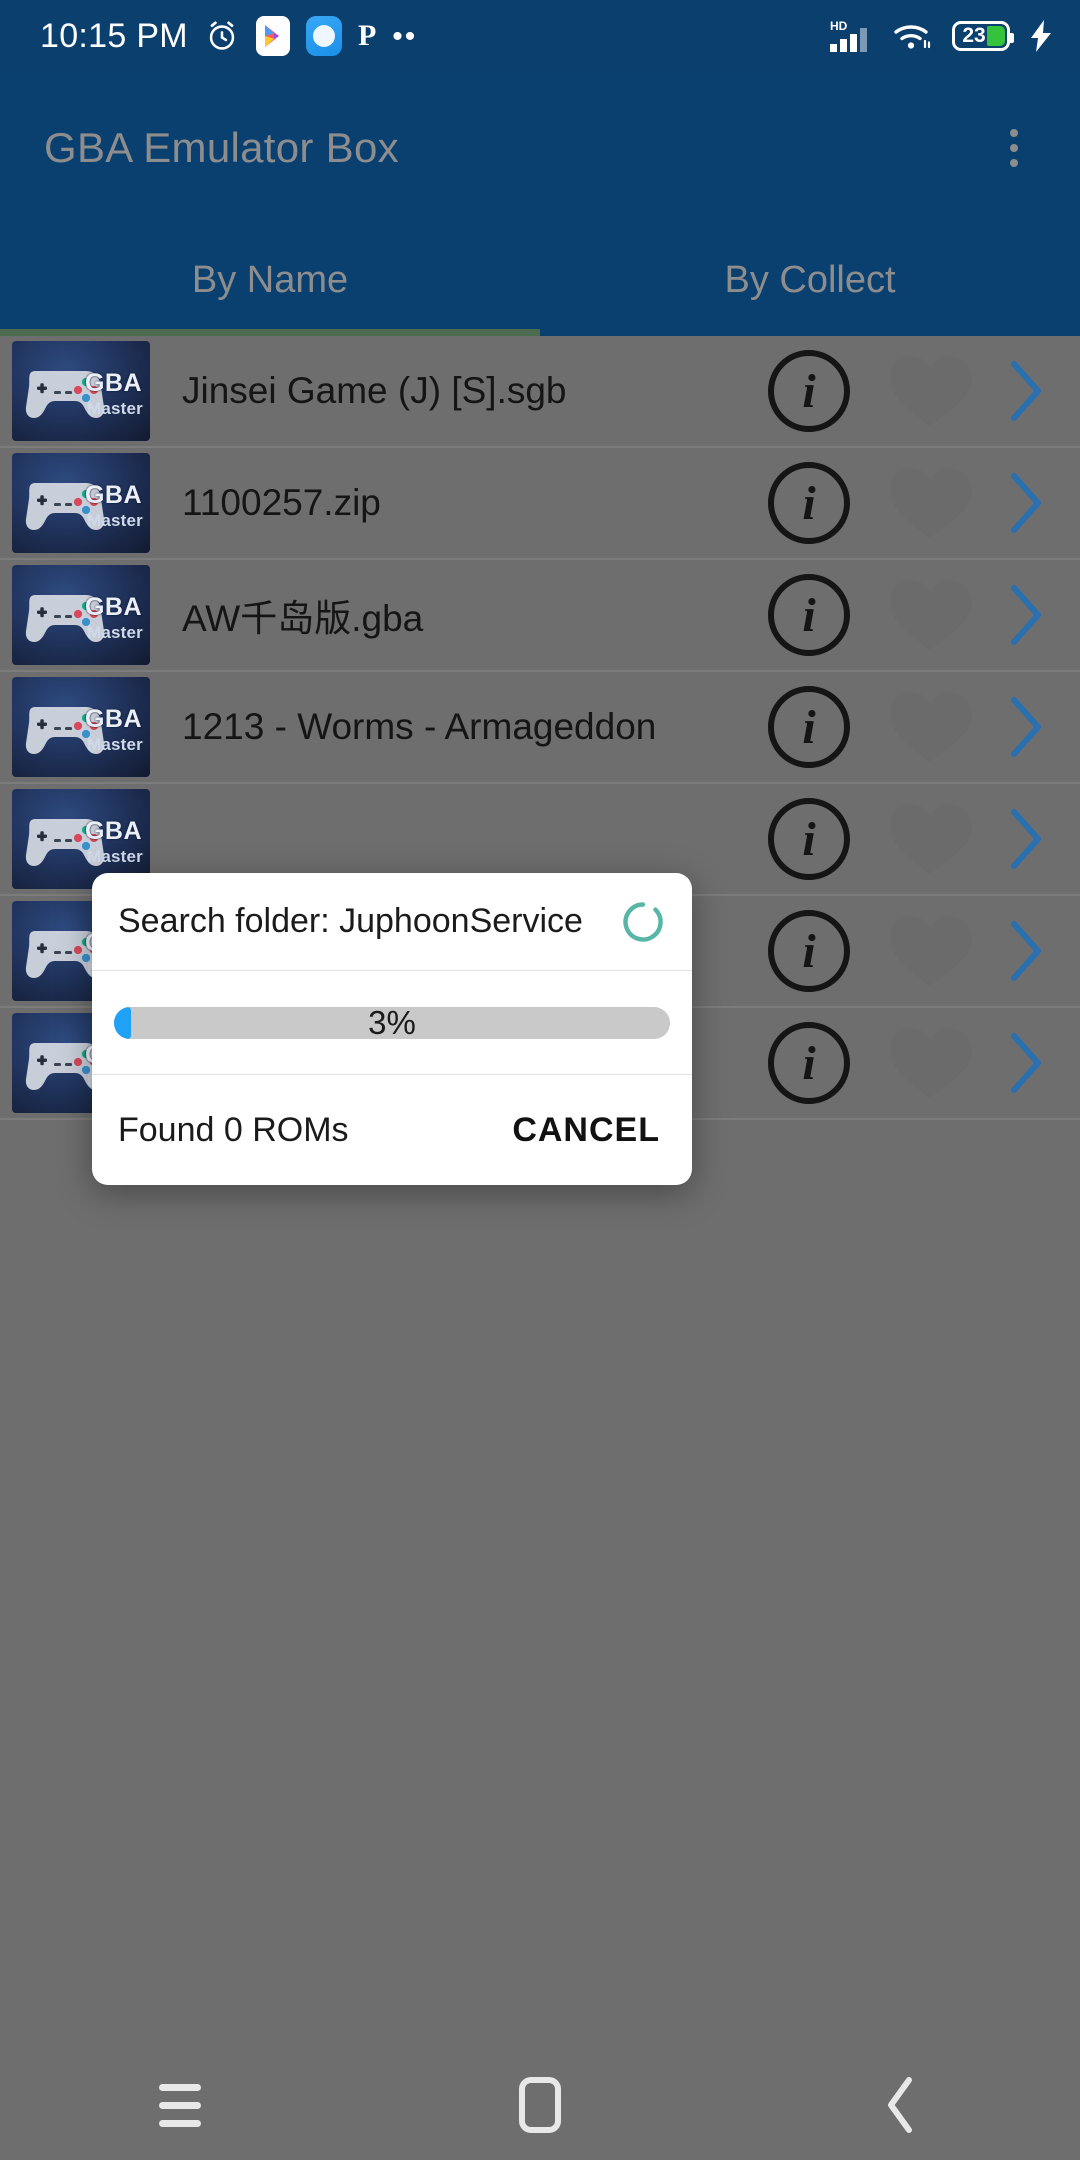 This screenshot has width=1080, height=2160. What do you see at coordinates (350, 921) in the screenshot?
I see `dialog-title: Search folder: JuphoonService` at bounding box center [350, 921].